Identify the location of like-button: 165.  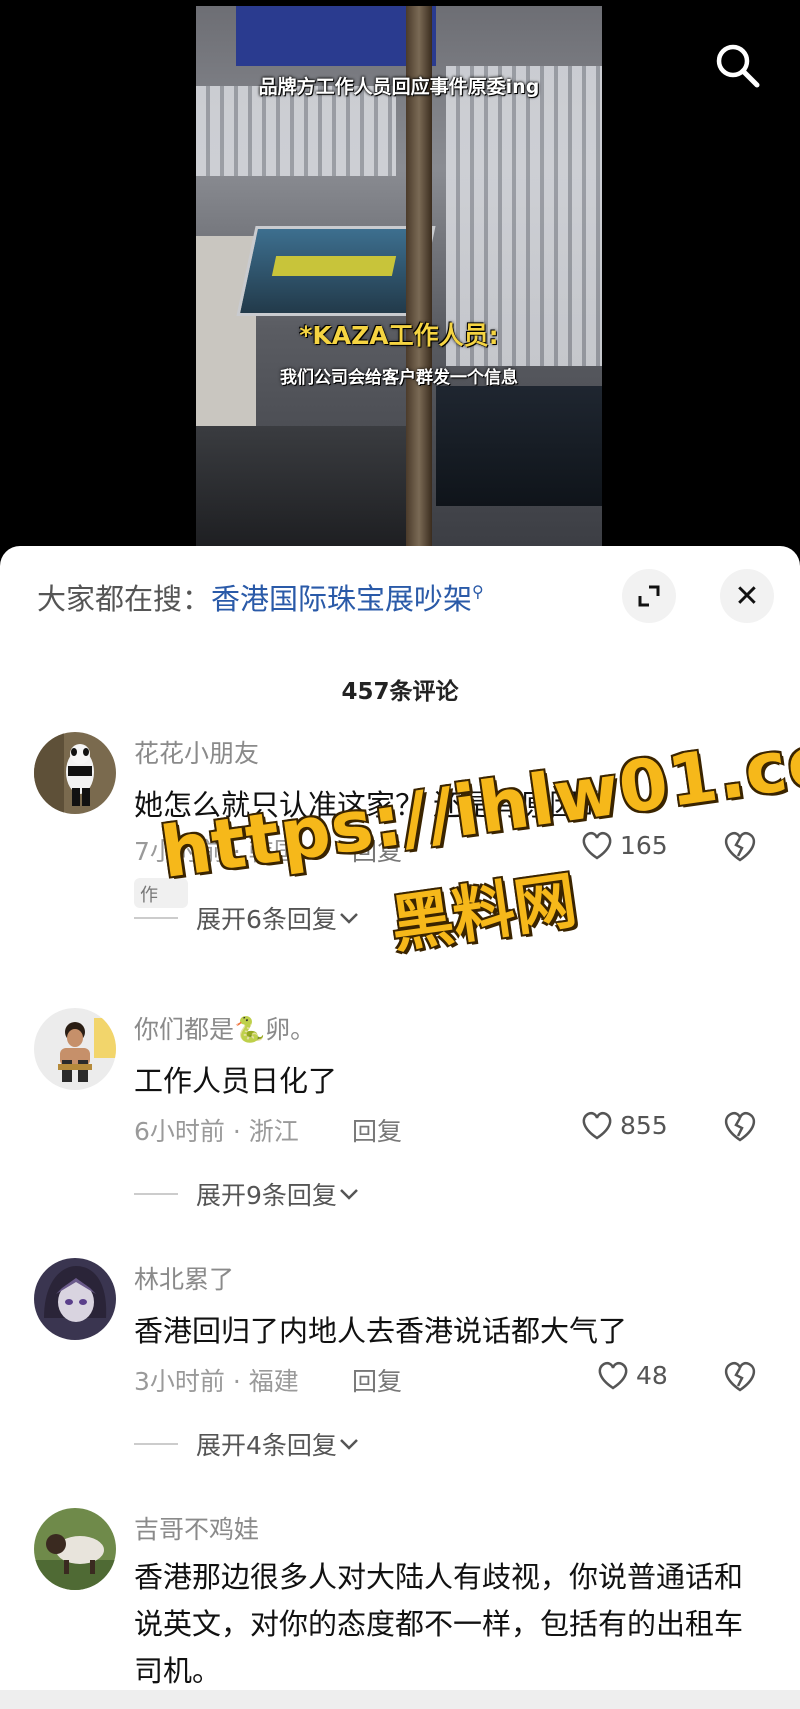
(624, 845).